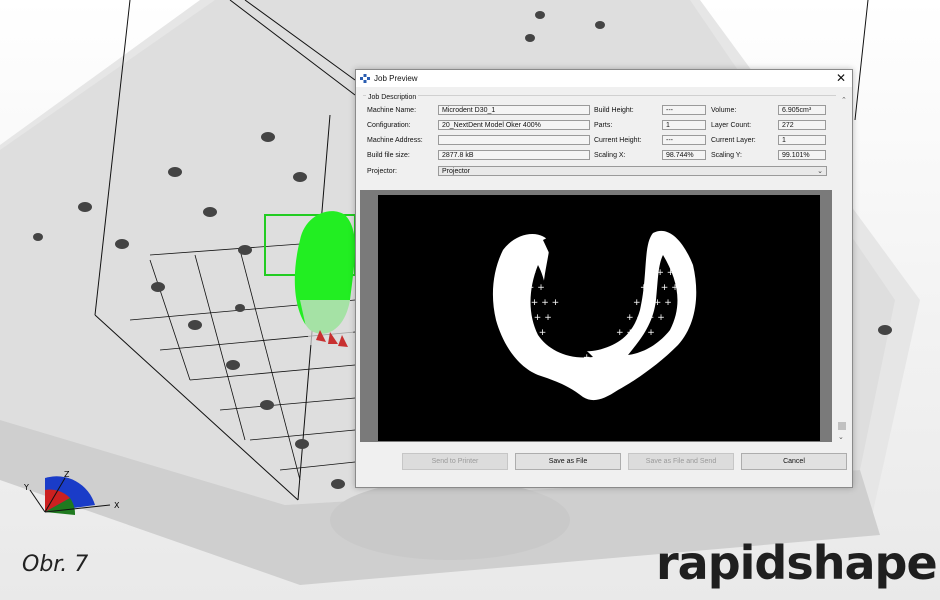 The width and height of the screenshot is (940, 600). What do you see at coordinates (388, 155) in the screenshot?
I see `build-file-size-label: Build file size:` at bounding box center [388, 155].